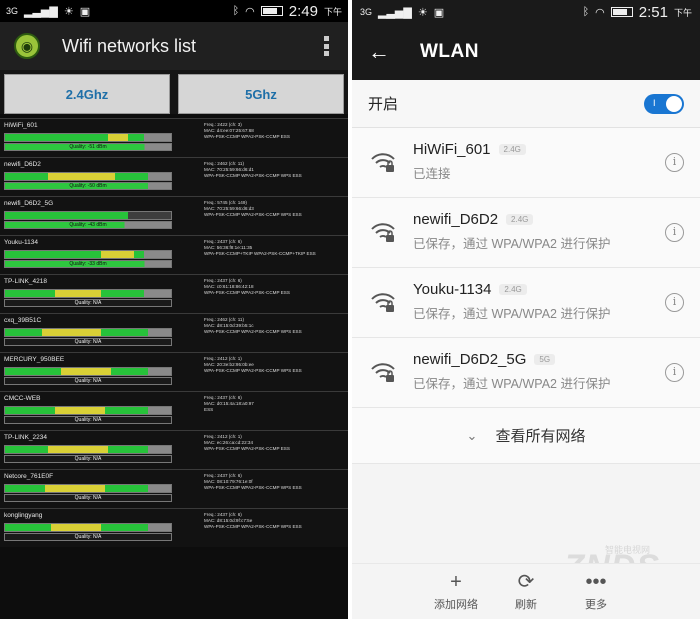 This screenshot has width=700, height=619. Describe the element at coordinates (383, 52) in the screenshot. I see `back-arrow-icon: ←` at that location.